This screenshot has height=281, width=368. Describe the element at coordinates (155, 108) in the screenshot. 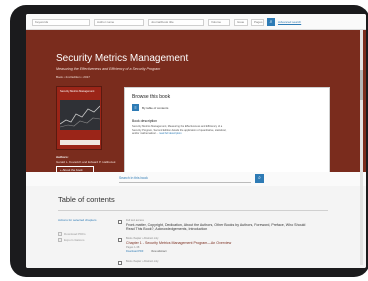

I see `by-table-of-contents-link: By table of contents` at that location.